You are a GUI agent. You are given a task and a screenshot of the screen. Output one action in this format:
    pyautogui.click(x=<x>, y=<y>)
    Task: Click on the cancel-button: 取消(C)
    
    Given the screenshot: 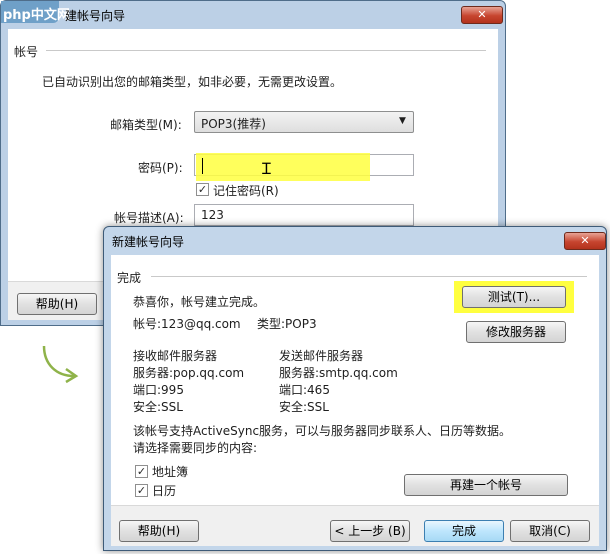 What is the action you would take?
    pyautogui.click(x=550, y=531)
    